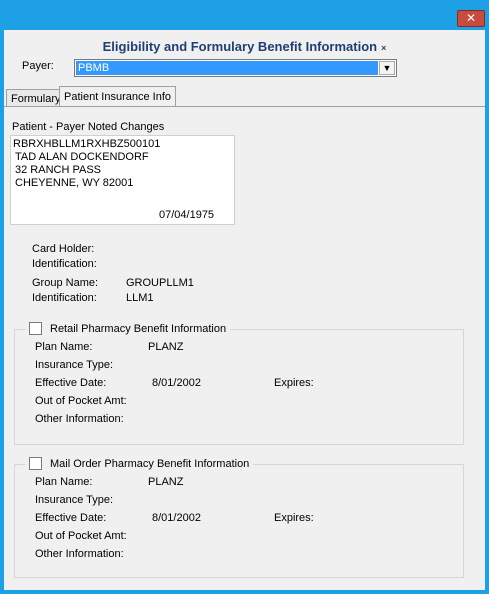  What do you see at coordinates (166, 347) in the screenshot?
I see `retail-plan-value: PLANZ` at bounding box center [166, 347].